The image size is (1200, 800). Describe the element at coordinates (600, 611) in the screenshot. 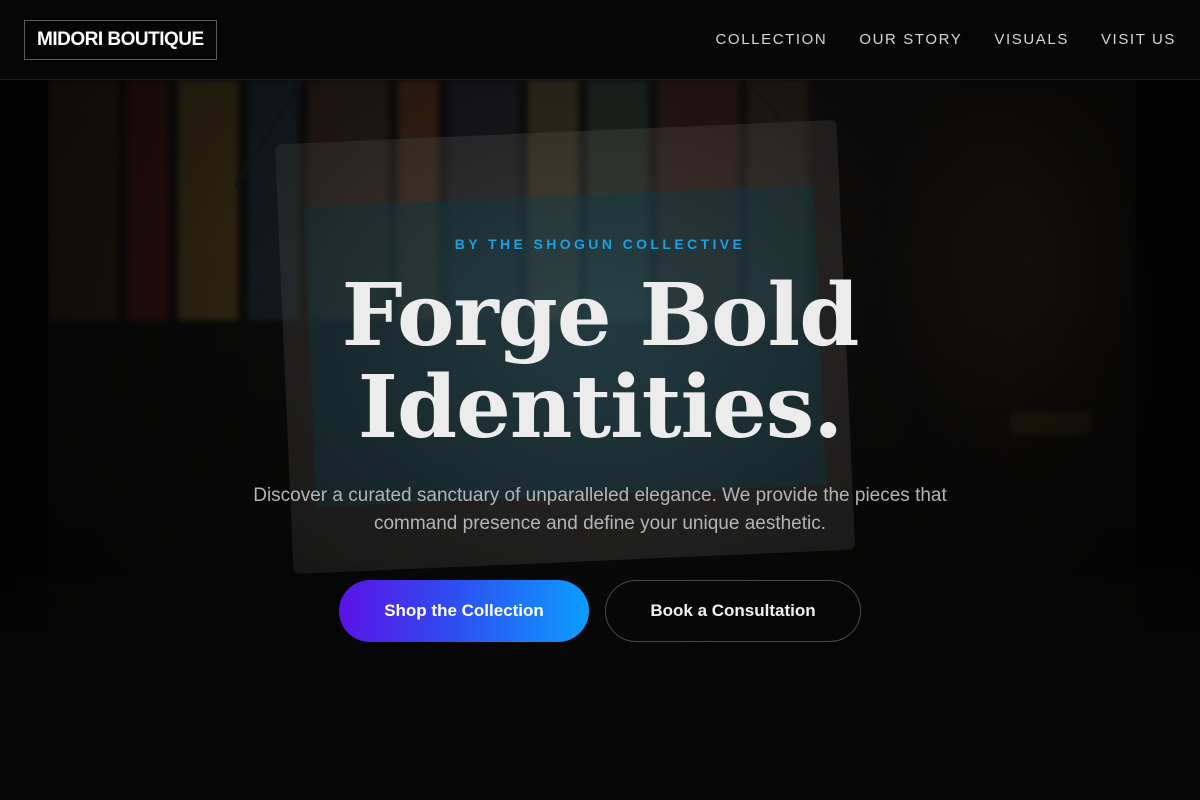

I see `hero-actions: Shop the Collection Book a Consultation` at that location.